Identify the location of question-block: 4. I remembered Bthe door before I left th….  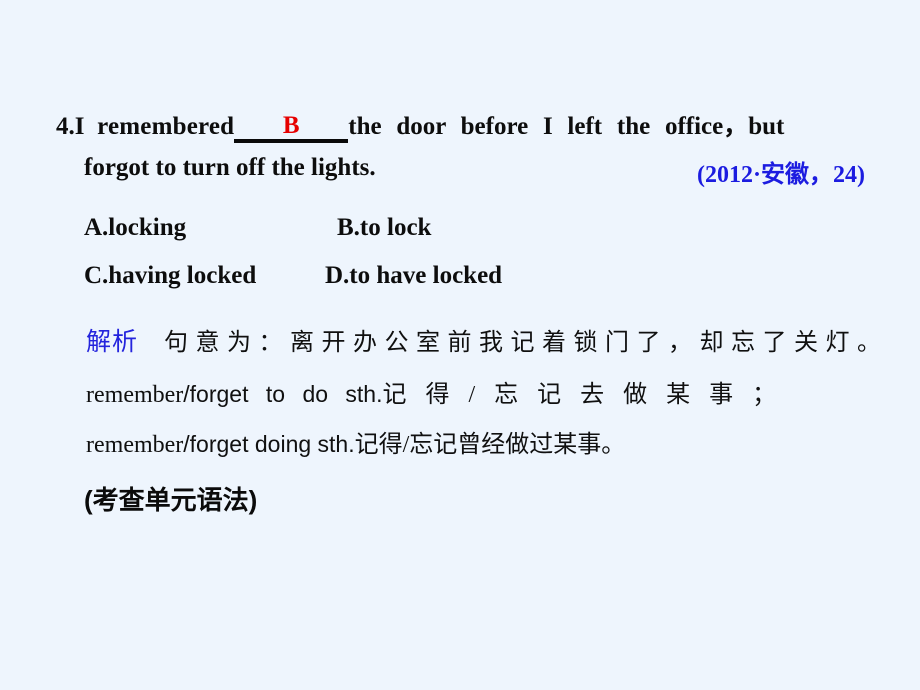
(465, 147).